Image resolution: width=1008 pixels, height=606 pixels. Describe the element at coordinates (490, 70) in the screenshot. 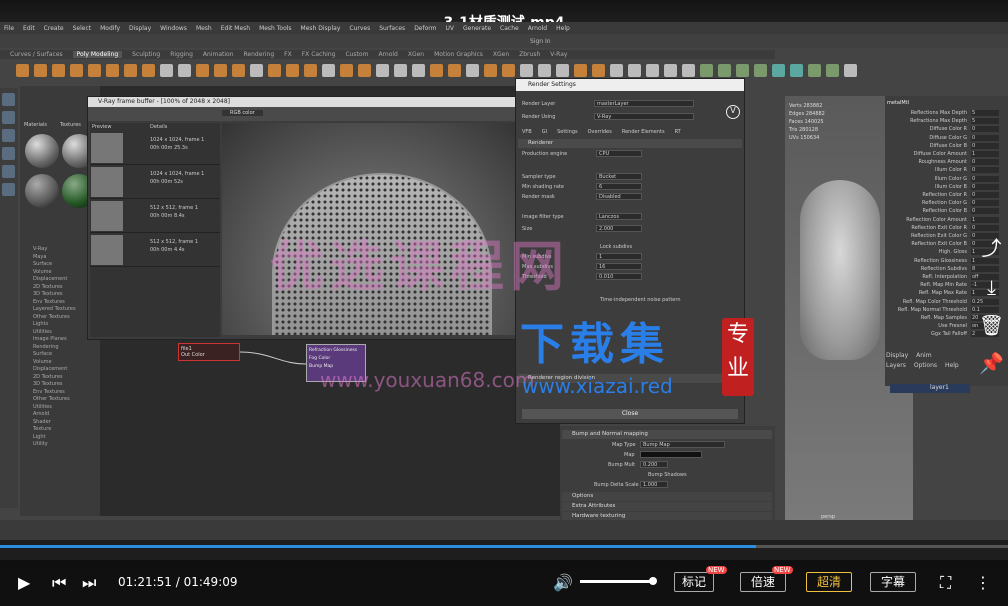

I see `planar-map-icon` at that location.